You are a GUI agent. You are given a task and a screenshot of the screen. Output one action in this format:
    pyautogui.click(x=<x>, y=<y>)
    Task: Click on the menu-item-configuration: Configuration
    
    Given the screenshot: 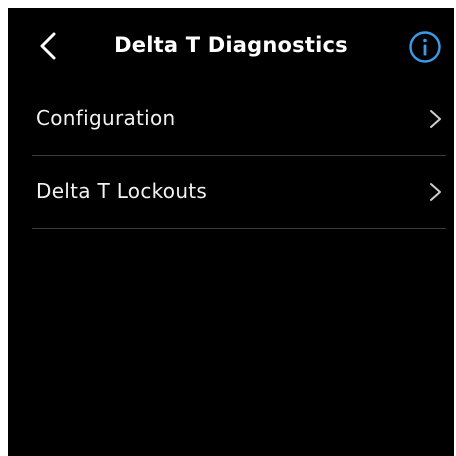 What is the action you would take?
    pyautogui.click(x=239, y=119)
    